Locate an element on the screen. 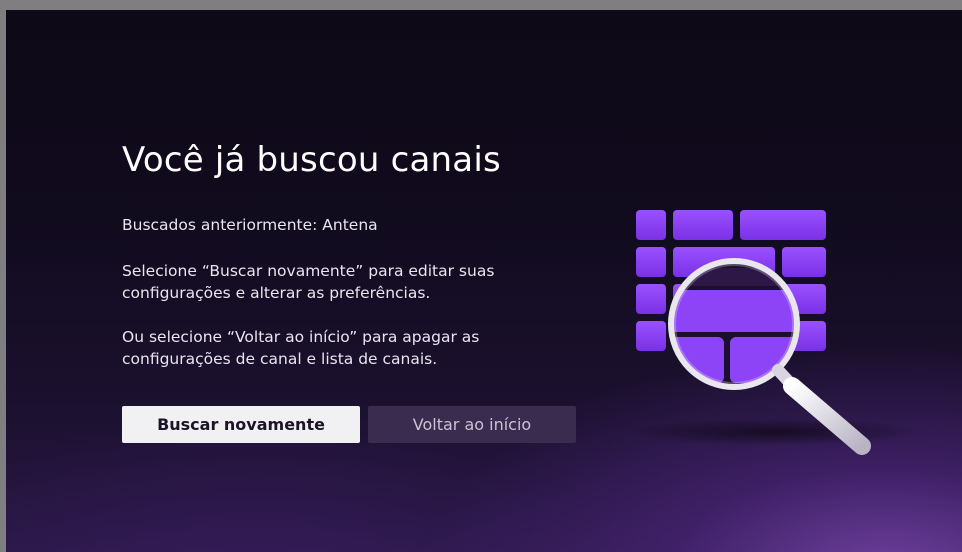  rescan-button: Buscar novamente is located at coordinates (241, 424).